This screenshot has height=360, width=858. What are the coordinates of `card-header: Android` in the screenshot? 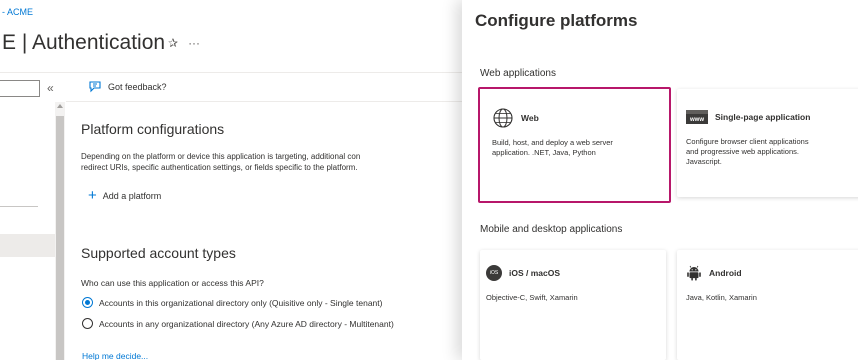 It's located at (714, 273).